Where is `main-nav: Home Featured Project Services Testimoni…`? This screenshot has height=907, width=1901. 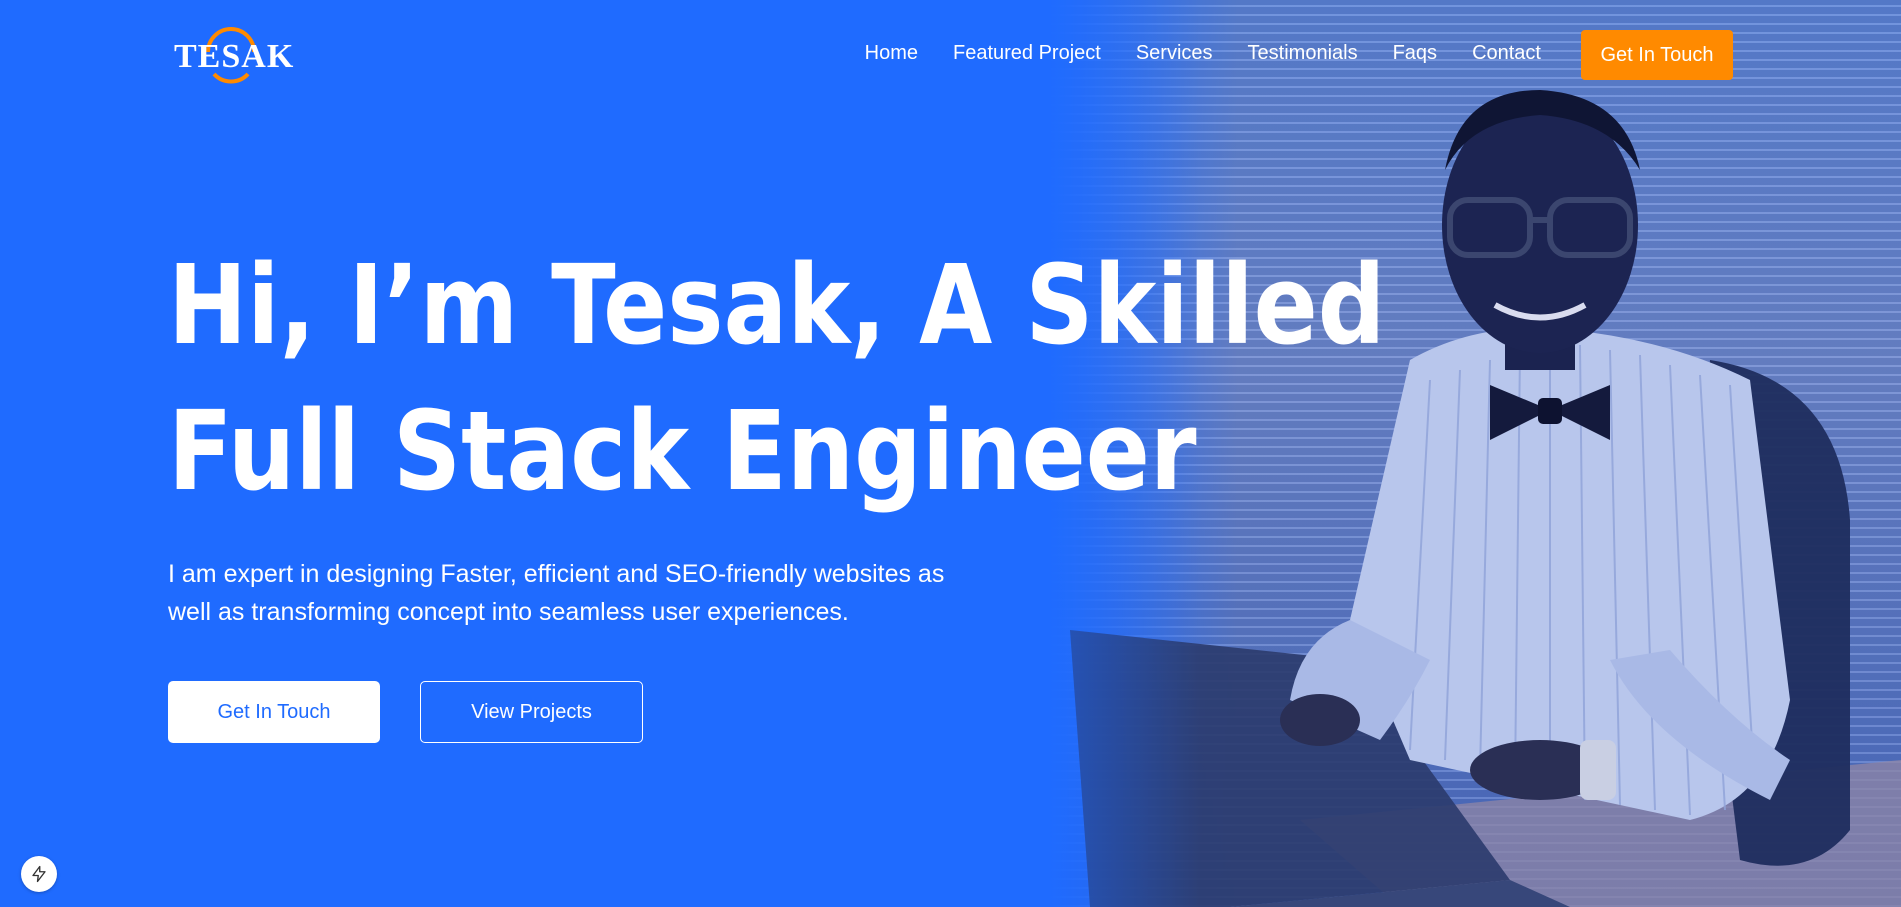 main-nav: Home Featured Project Services Testimoni… is located at coordinates (1203, 53).